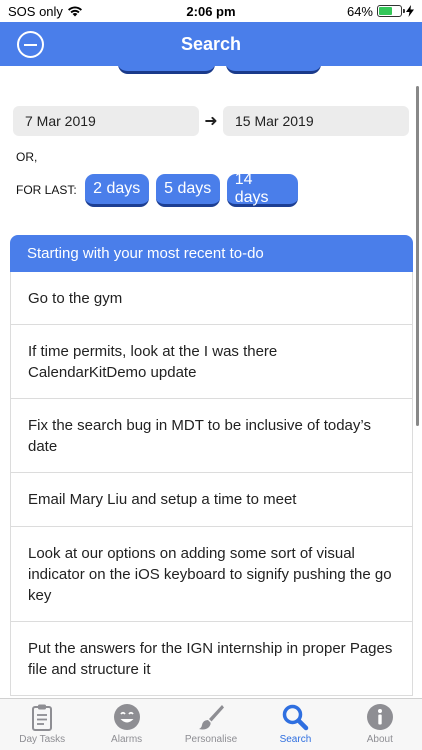  I want to click on for-last-label: FOR LAST:, so click(46, 190).